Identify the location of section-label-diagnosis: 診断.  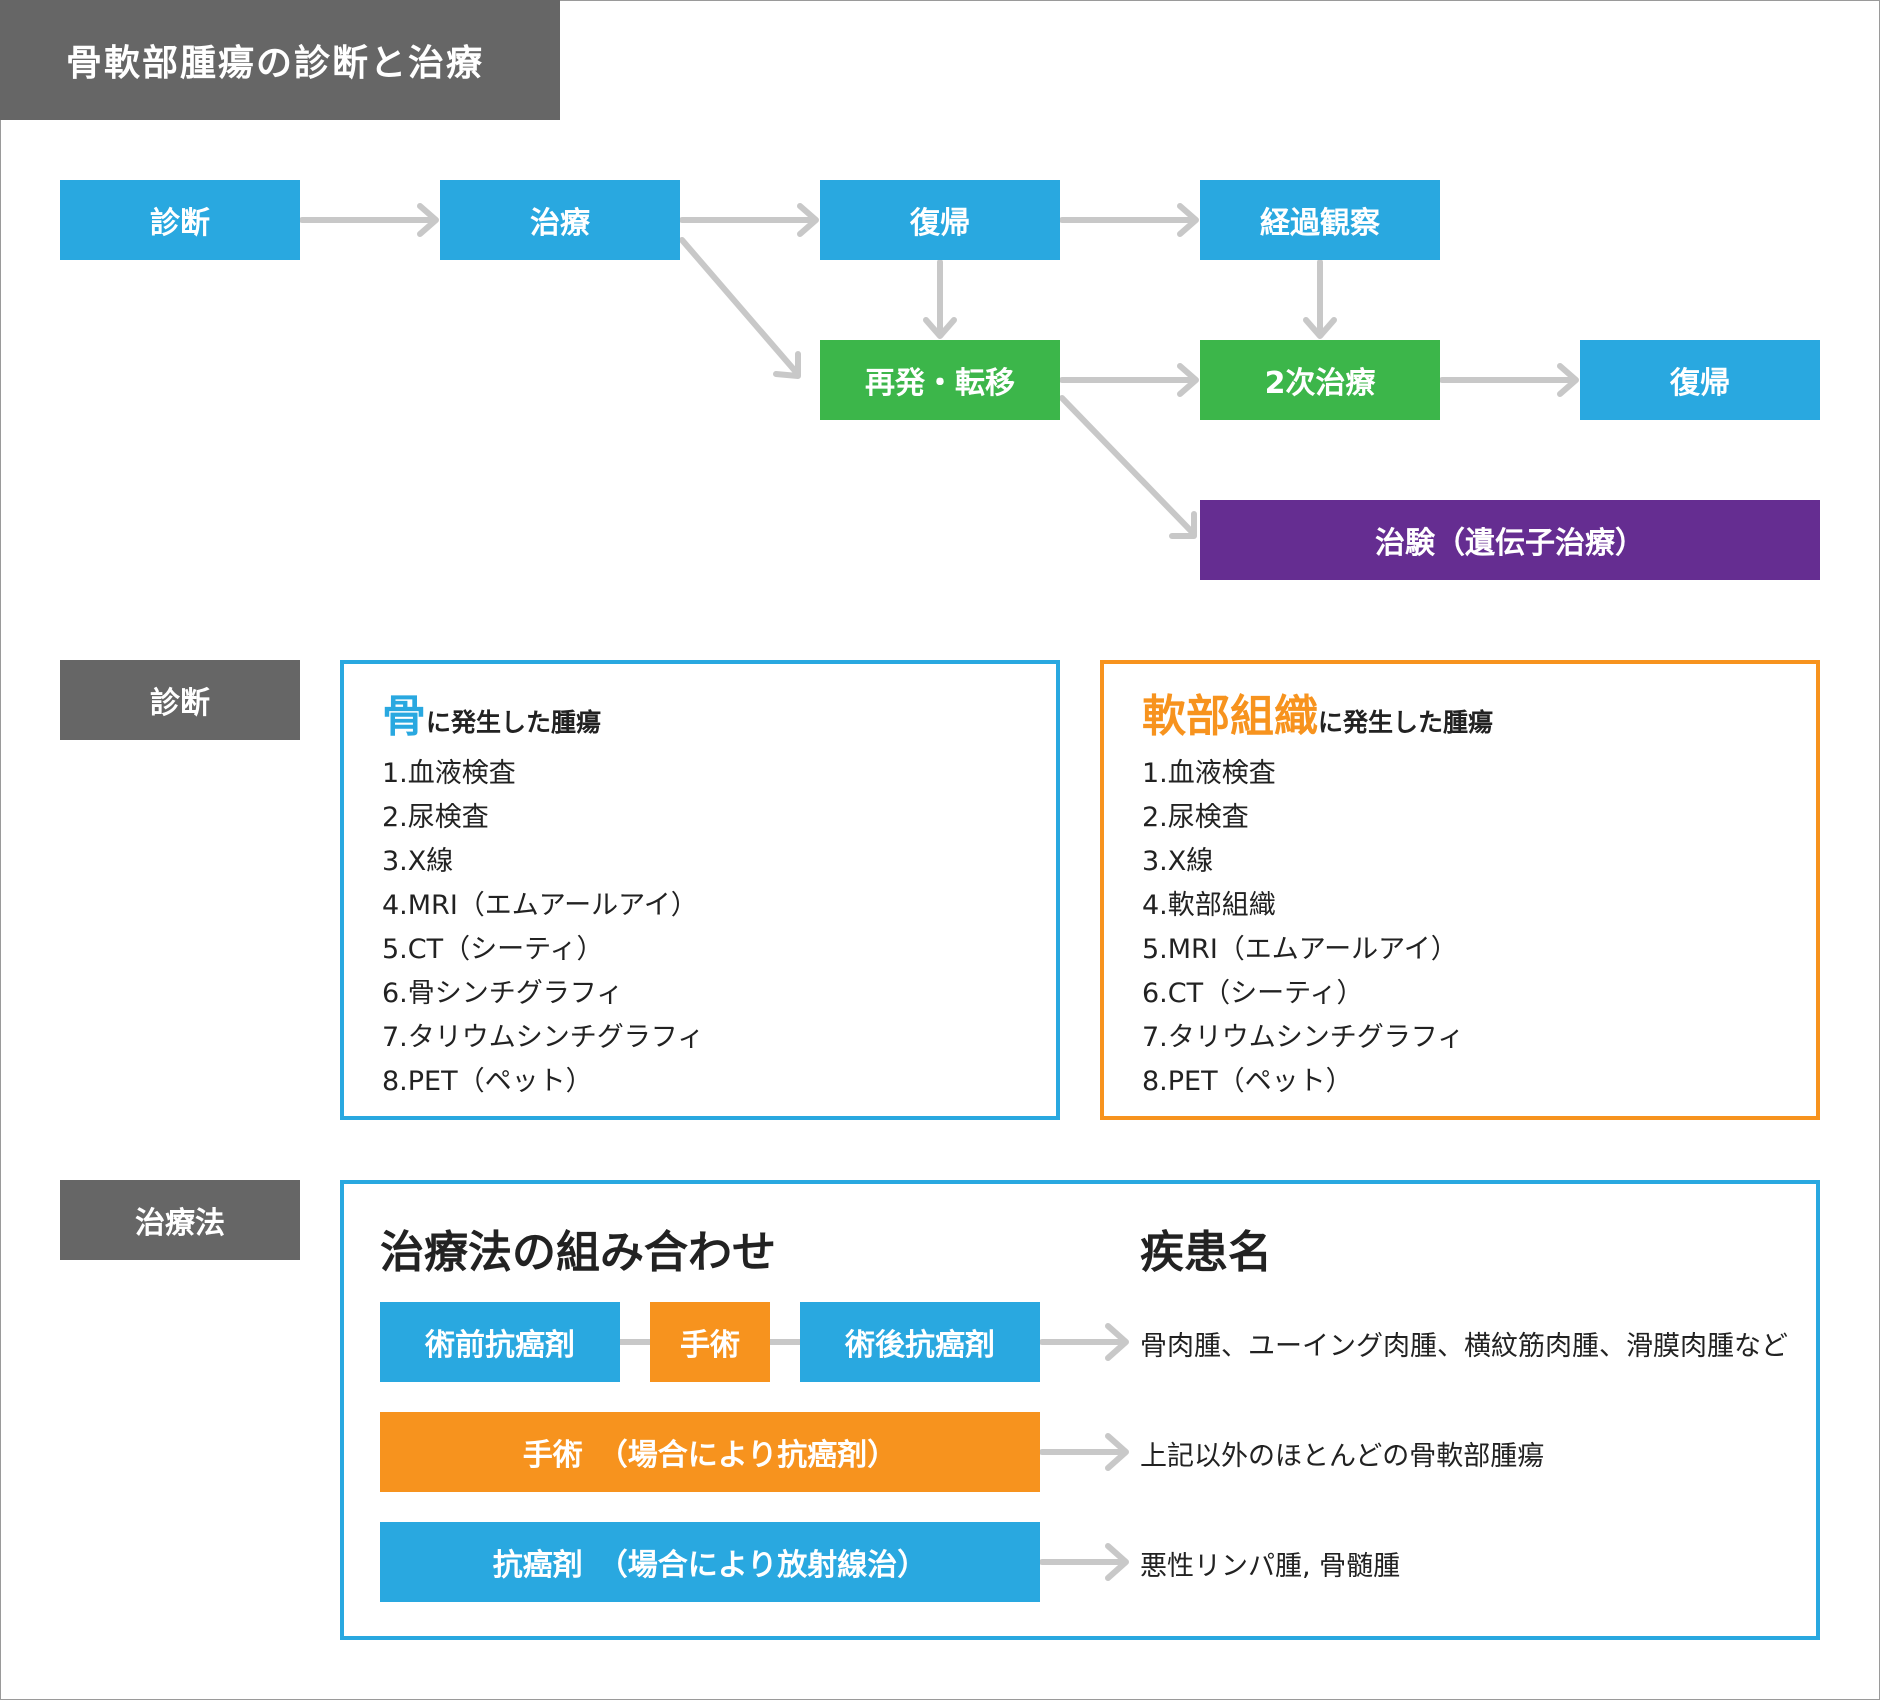
(180, 700).